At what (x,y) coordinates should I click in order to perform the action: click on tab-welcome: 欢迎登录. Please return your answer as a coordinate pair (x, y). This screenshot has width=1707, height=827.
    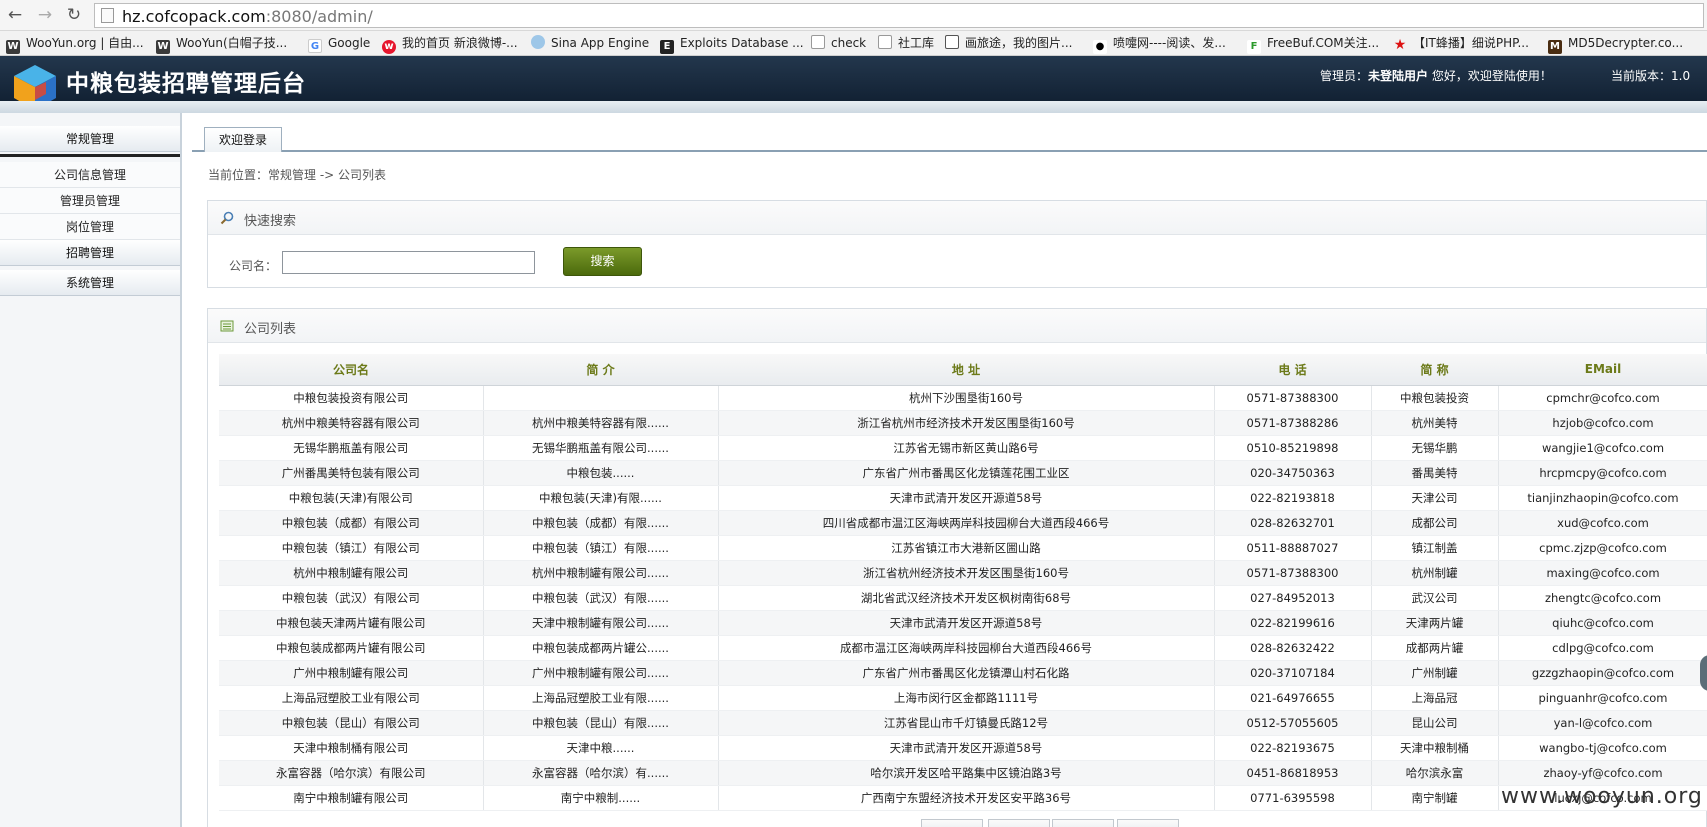
    Looking at the image, I should click on (243, 139).